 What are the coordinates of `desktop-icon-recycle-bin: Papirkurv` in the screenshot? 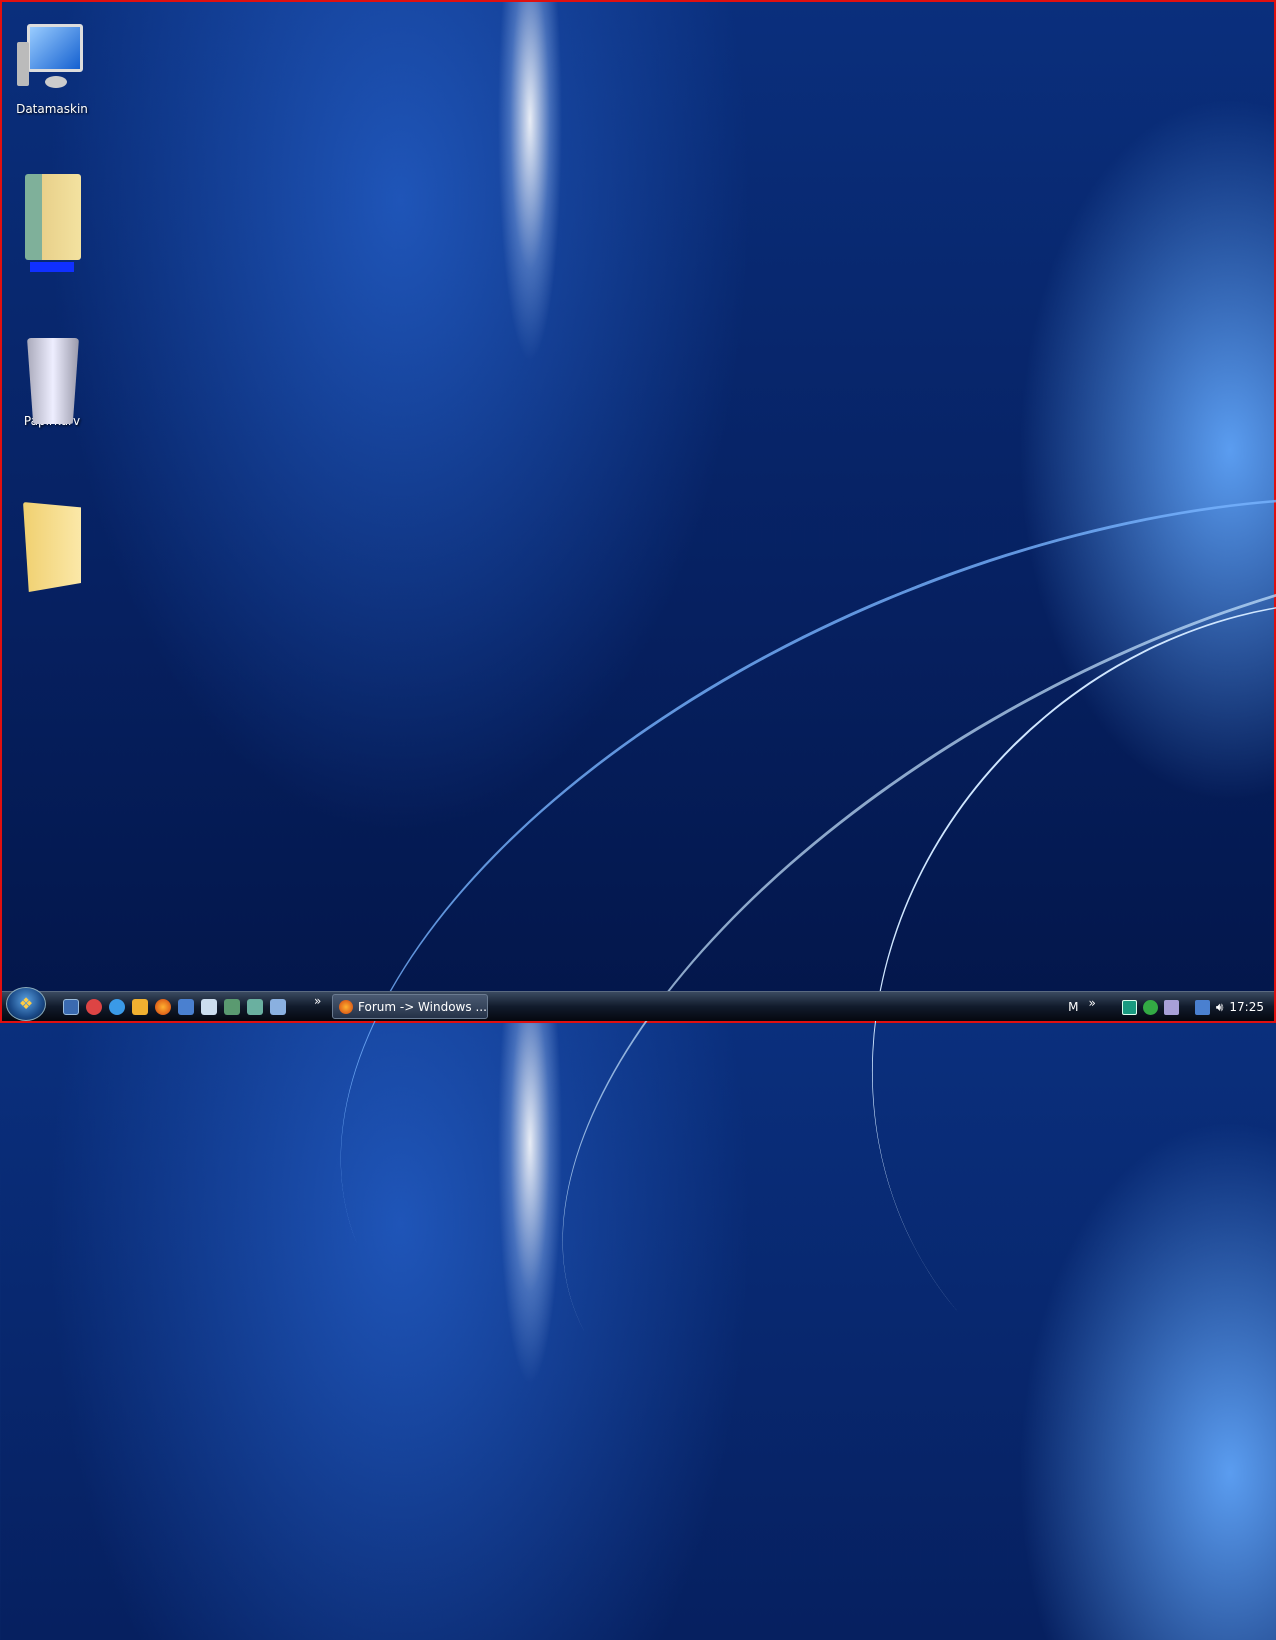 It's located at (52, 381).